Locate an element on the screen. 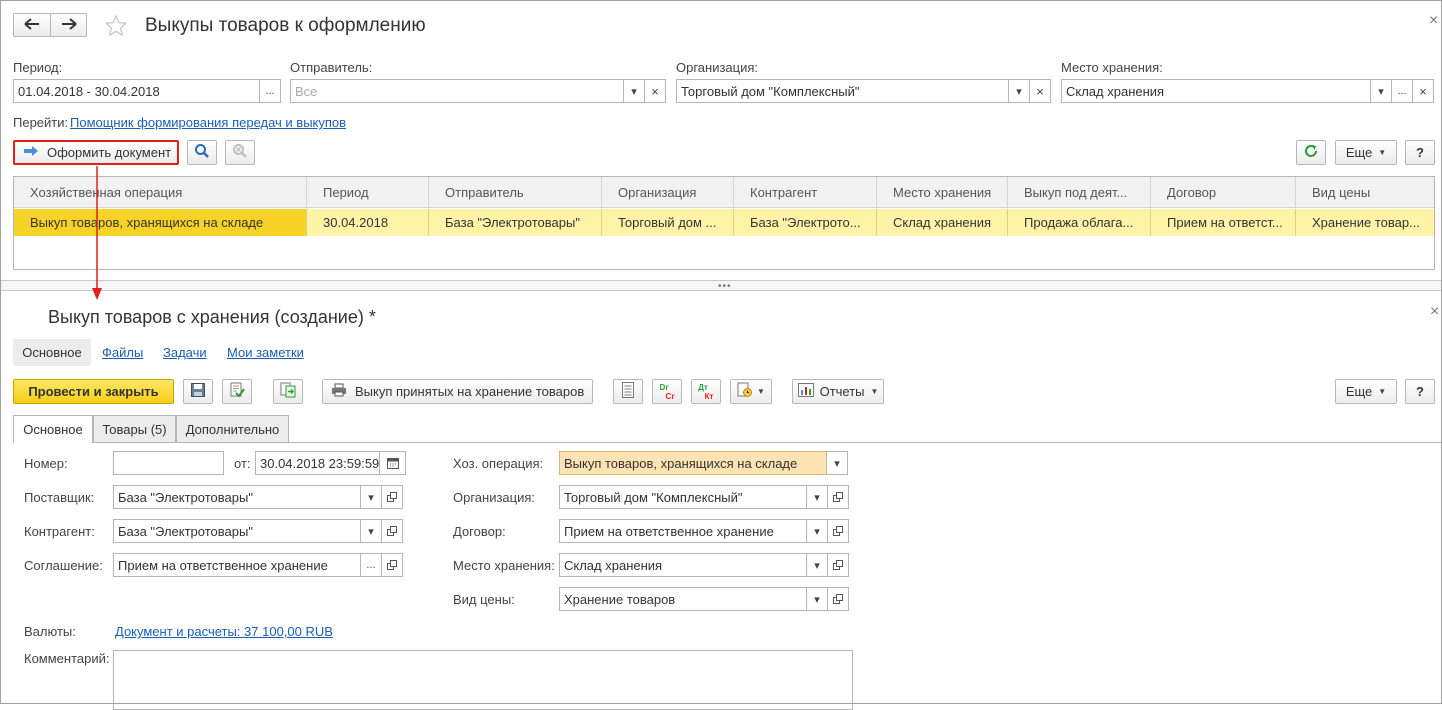 The width and height of the screenshot is (1442, 710). create-based-icon is located at coordinates (288, 391).